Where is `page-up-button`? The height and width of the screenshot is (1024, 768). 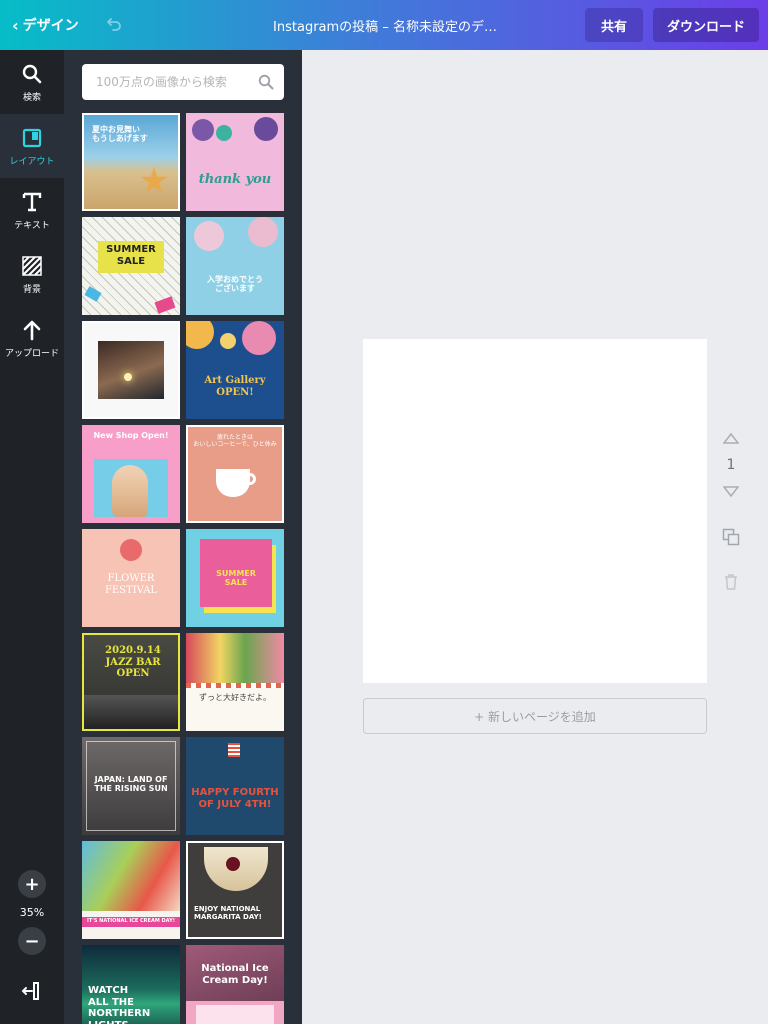
page-up-button is located at coordinates (731, 438).